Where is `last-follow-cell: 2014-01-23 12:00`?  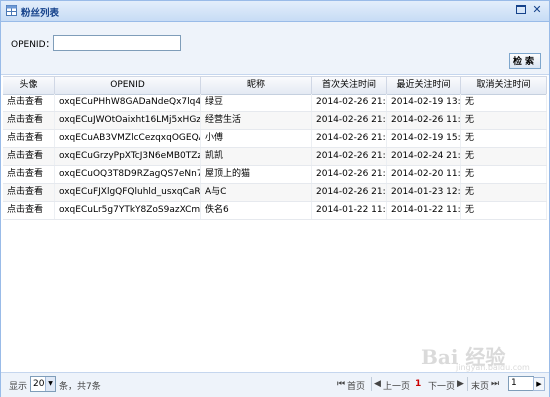 last-follow-cell: 2014-01-23 12:00 is located at coordinates (424, 192).